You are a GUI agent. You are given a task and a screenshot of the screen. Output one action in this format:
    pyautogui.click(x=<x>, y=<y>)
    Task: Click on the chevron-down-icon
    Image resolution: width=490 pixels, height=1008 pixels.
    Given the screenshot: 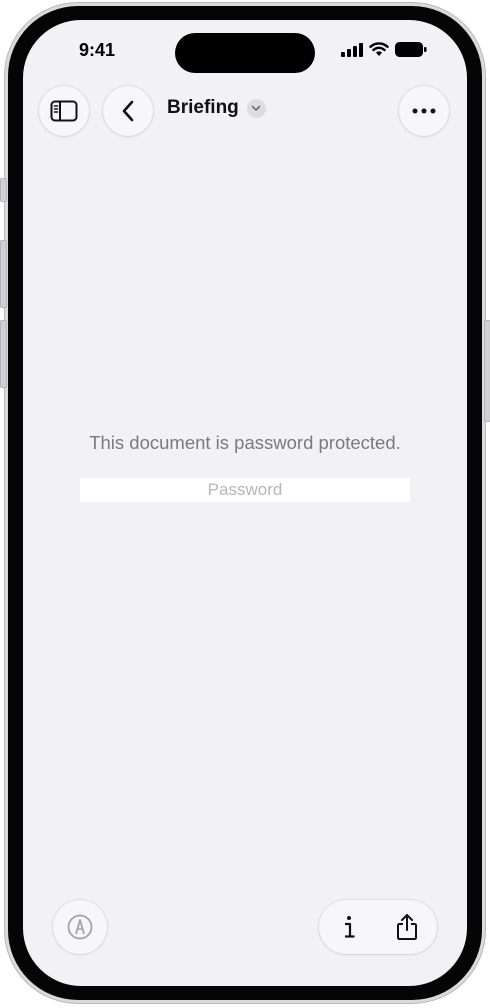 What is the action you would take?
    pyautogui.click(x=256, y=108)
    